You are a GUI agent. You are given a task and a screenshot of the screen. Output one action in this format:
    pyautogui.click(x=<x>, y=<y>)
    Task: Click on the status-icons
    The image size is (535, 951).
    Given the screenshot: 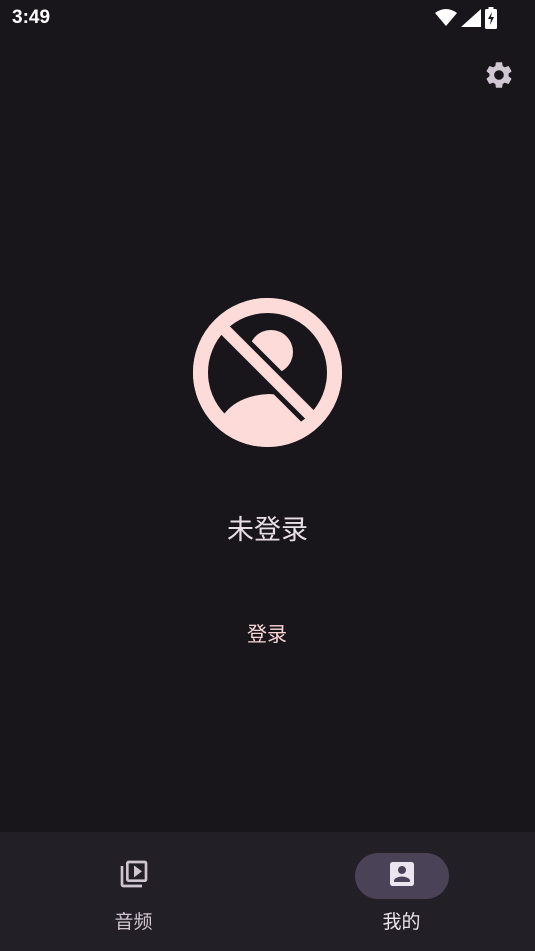 What is the action you would take?
    pyautogui.click(x=466, y=18)
    